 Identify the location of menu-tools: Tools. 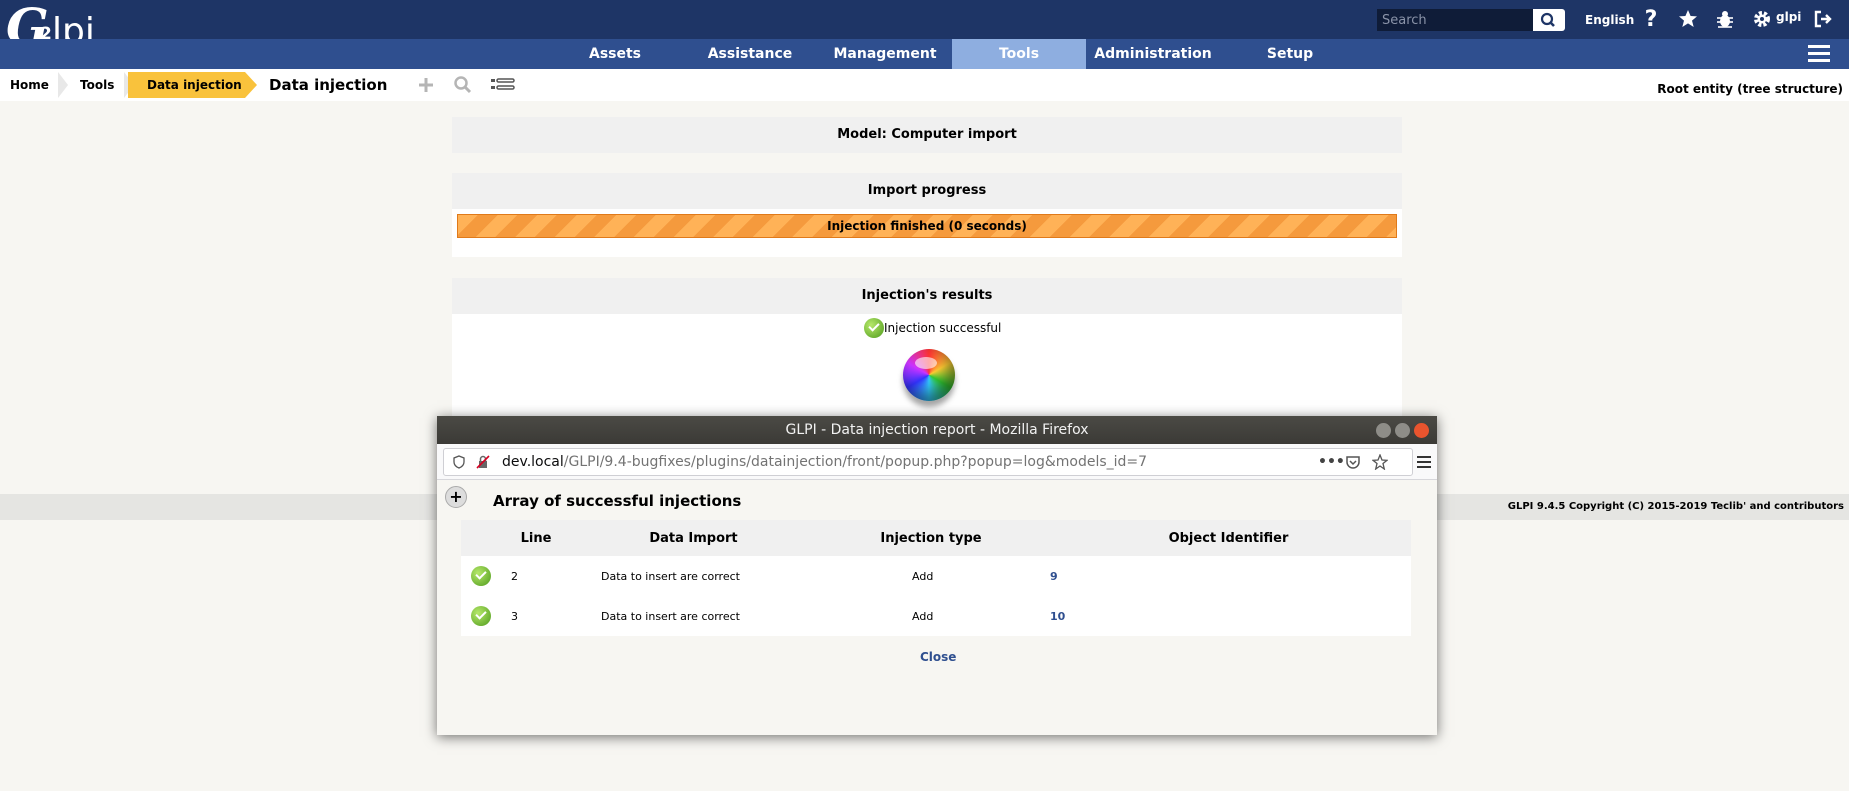
(1019, 54).